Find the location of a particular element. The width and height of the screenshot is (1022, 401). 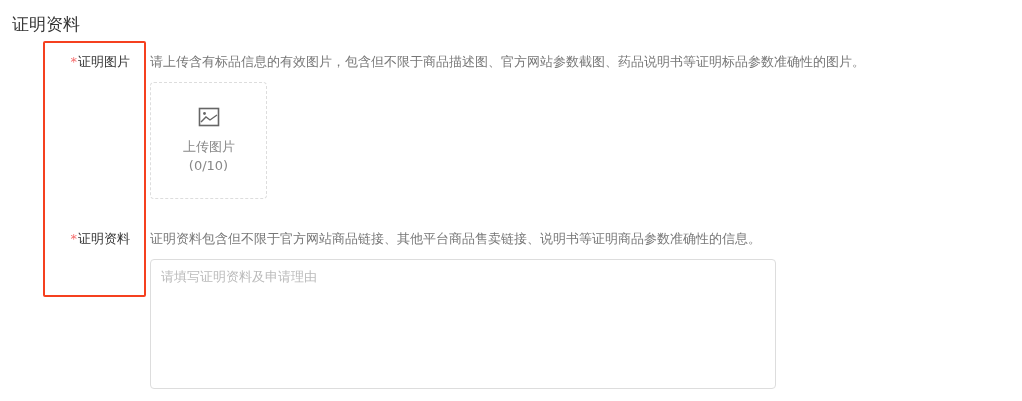

field-hint: 请上传含有标品信息的有效图片，包含但不限于商品描述图、官方网站参数截图、药品说明书等证明标品参数准确性的图片。 is located at coordinates (507, 62).